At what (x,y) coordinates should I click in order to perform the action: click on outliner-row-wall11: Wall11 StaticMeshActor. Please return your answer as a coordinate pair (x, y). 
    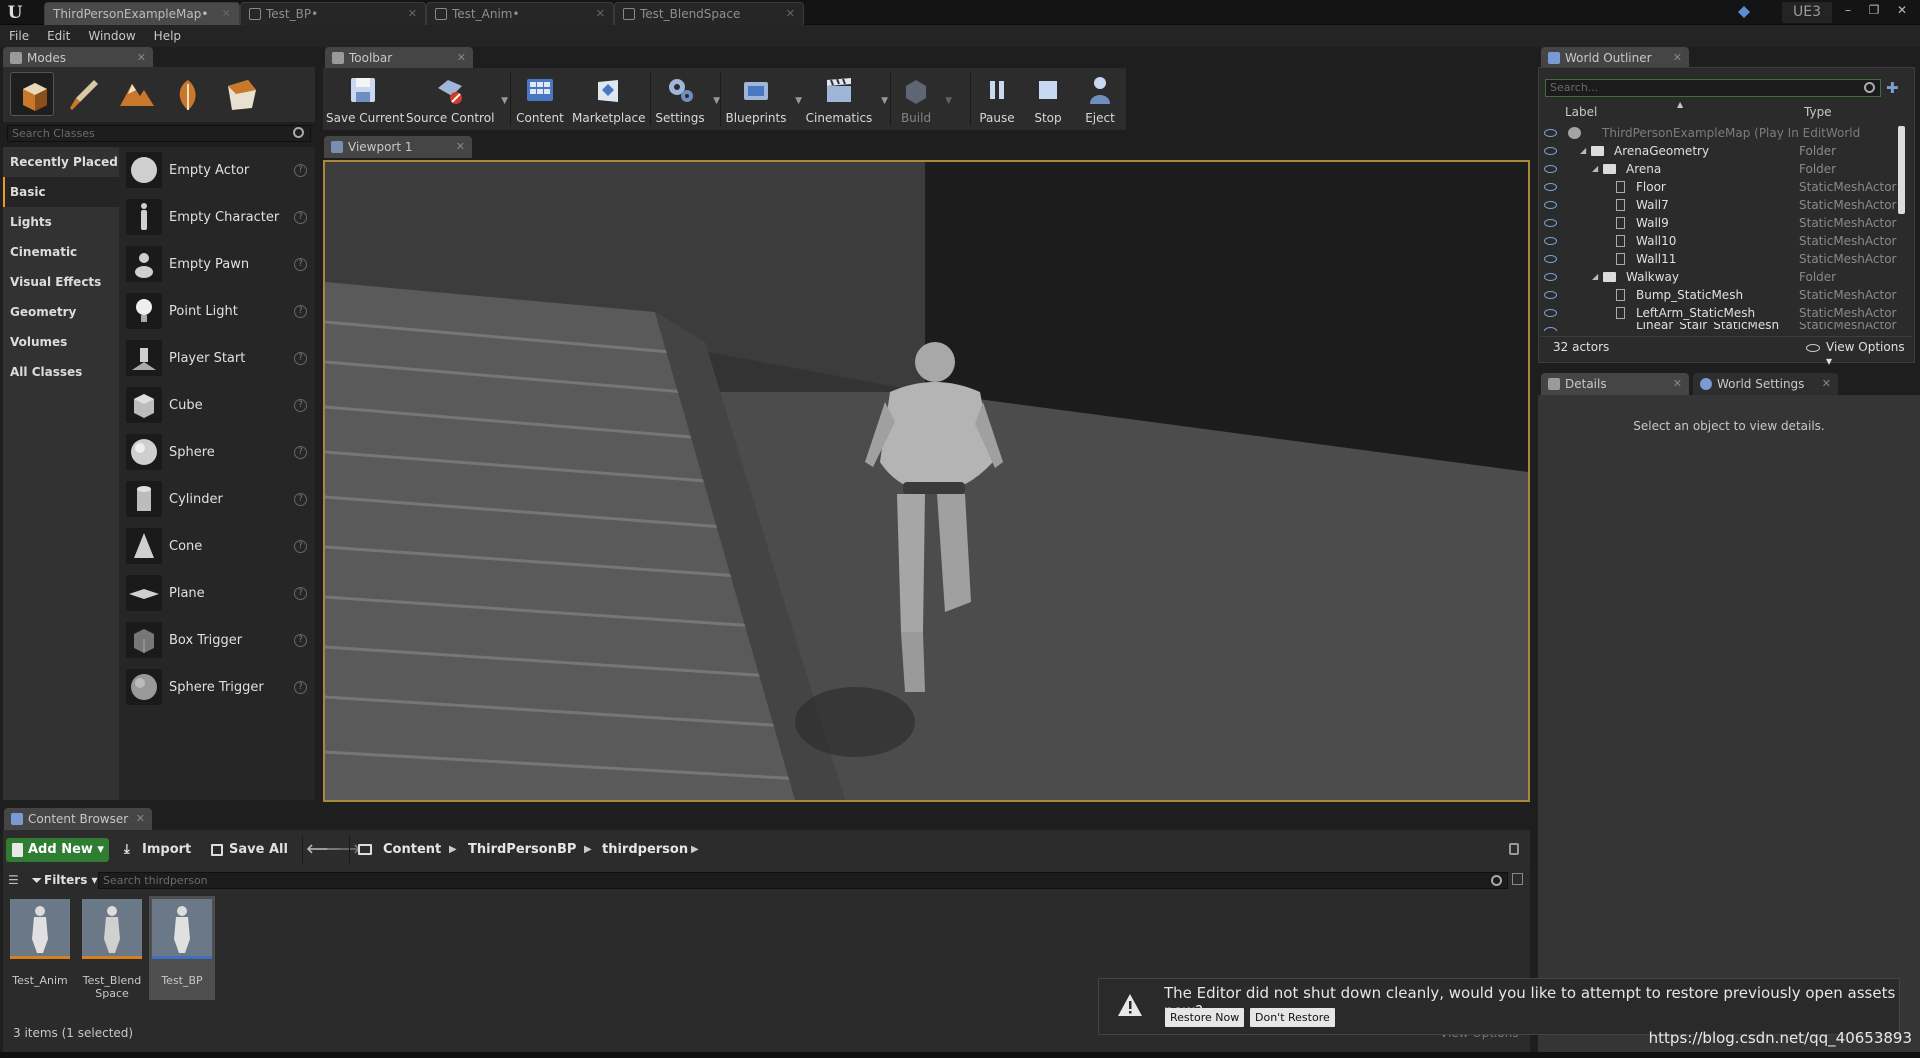
    Looking at the image, I should click on (1720, 259).